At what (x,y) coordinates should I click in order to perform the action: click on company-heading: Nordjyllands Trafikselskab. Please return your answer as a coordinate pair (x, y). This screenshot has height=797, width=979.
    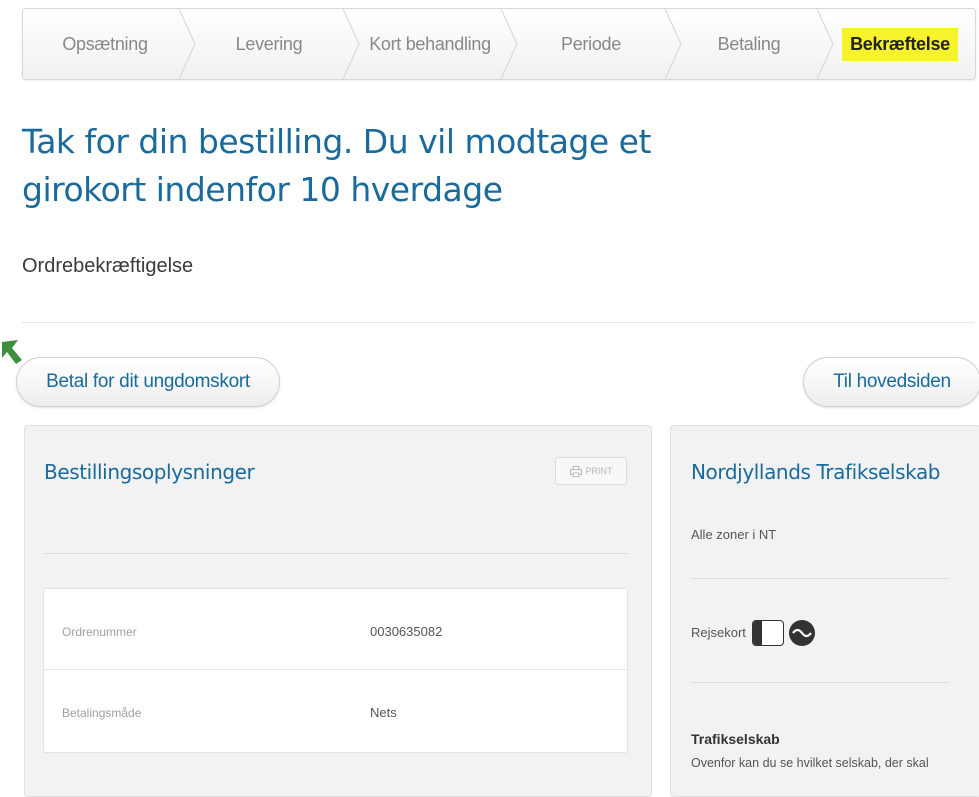
    Looking at the image, I should click on (816, 472).